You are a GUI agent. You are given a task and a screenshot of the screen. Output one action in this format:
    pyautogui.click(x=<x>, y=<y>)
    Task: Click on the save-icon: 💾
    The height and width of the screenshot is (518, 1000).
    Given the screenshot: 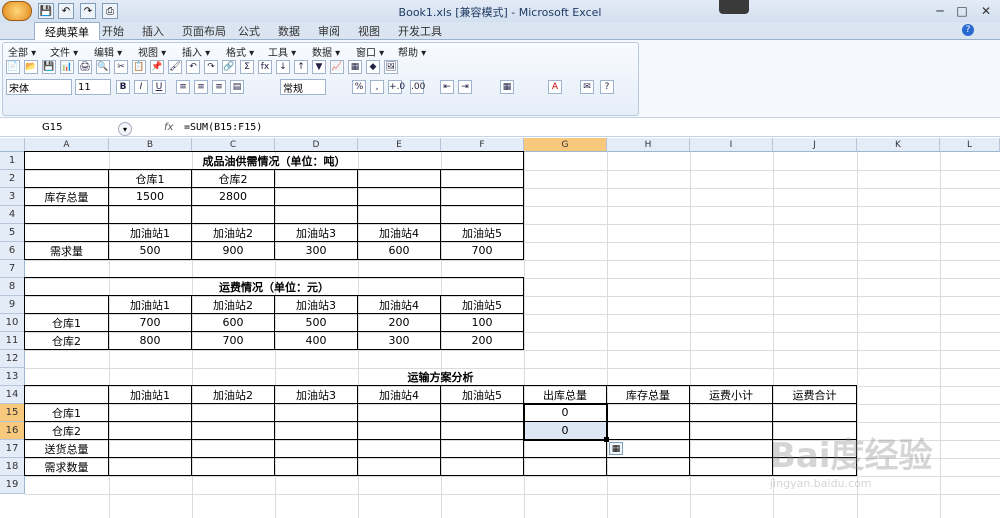 What is the action you would take?
    pyautogui.click(x=46, y=11)
    